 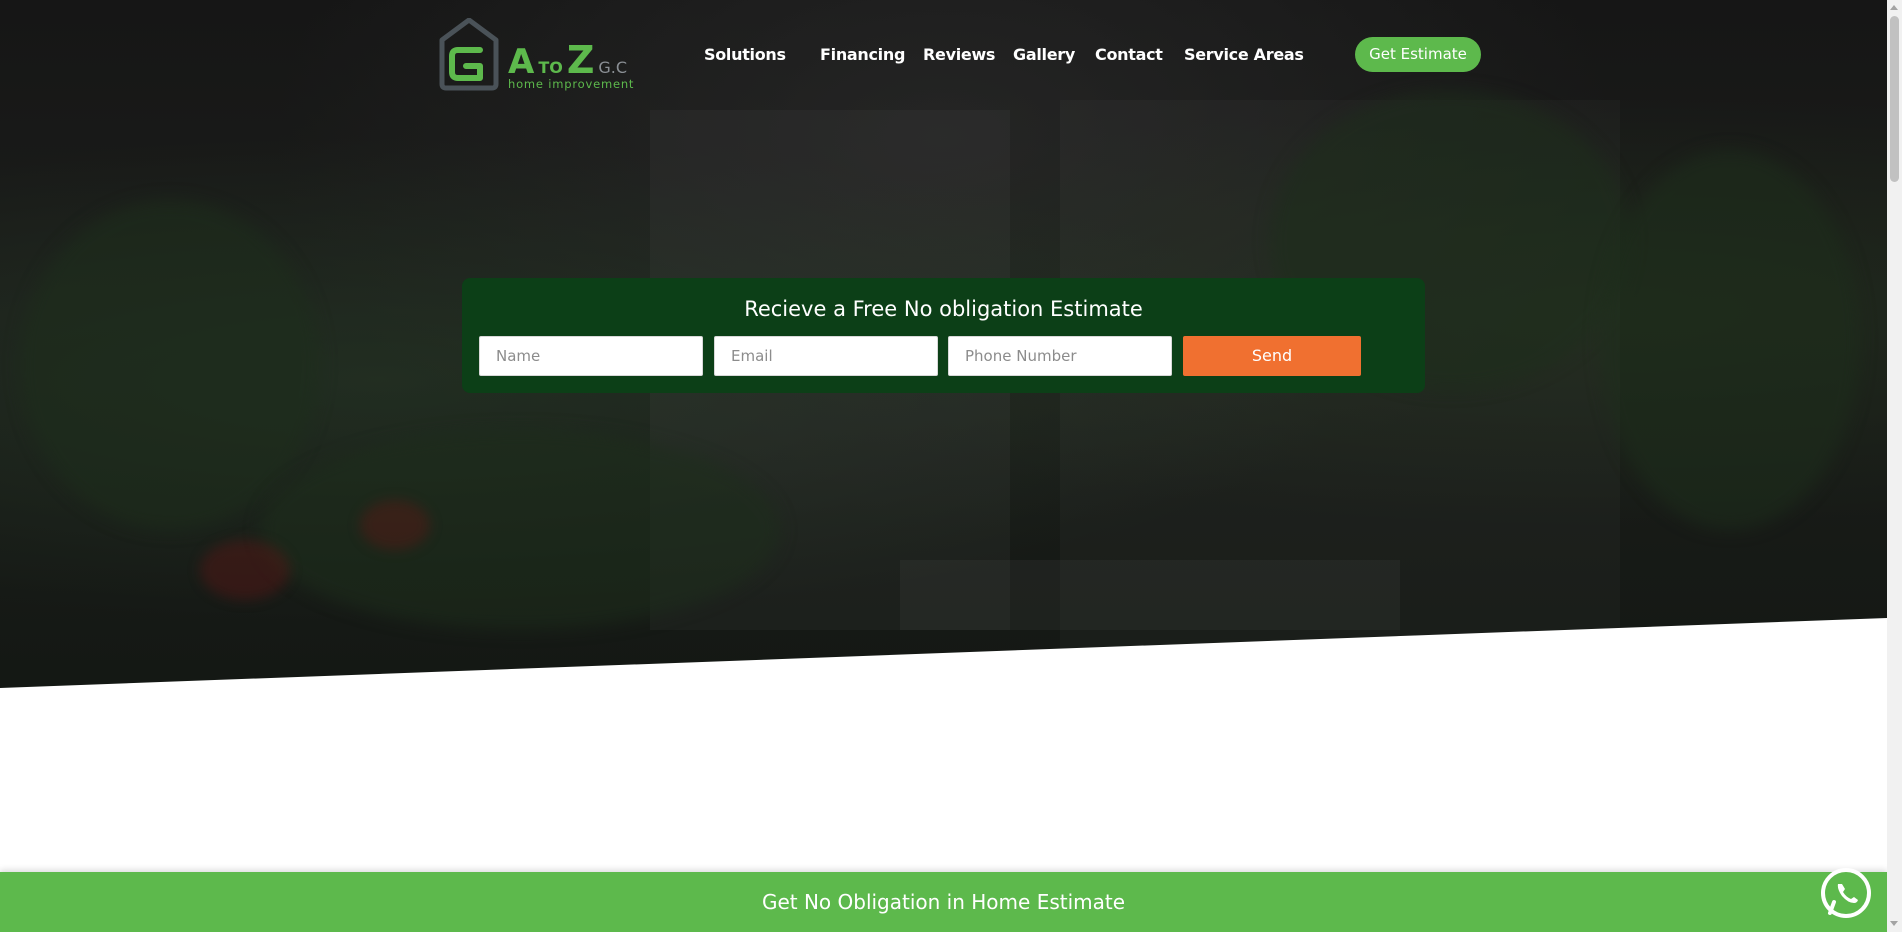 What do you see at coordinates (1894, 466) in the screenshot?
I see `page-scrollbar` at bounding box center [1894, 466].